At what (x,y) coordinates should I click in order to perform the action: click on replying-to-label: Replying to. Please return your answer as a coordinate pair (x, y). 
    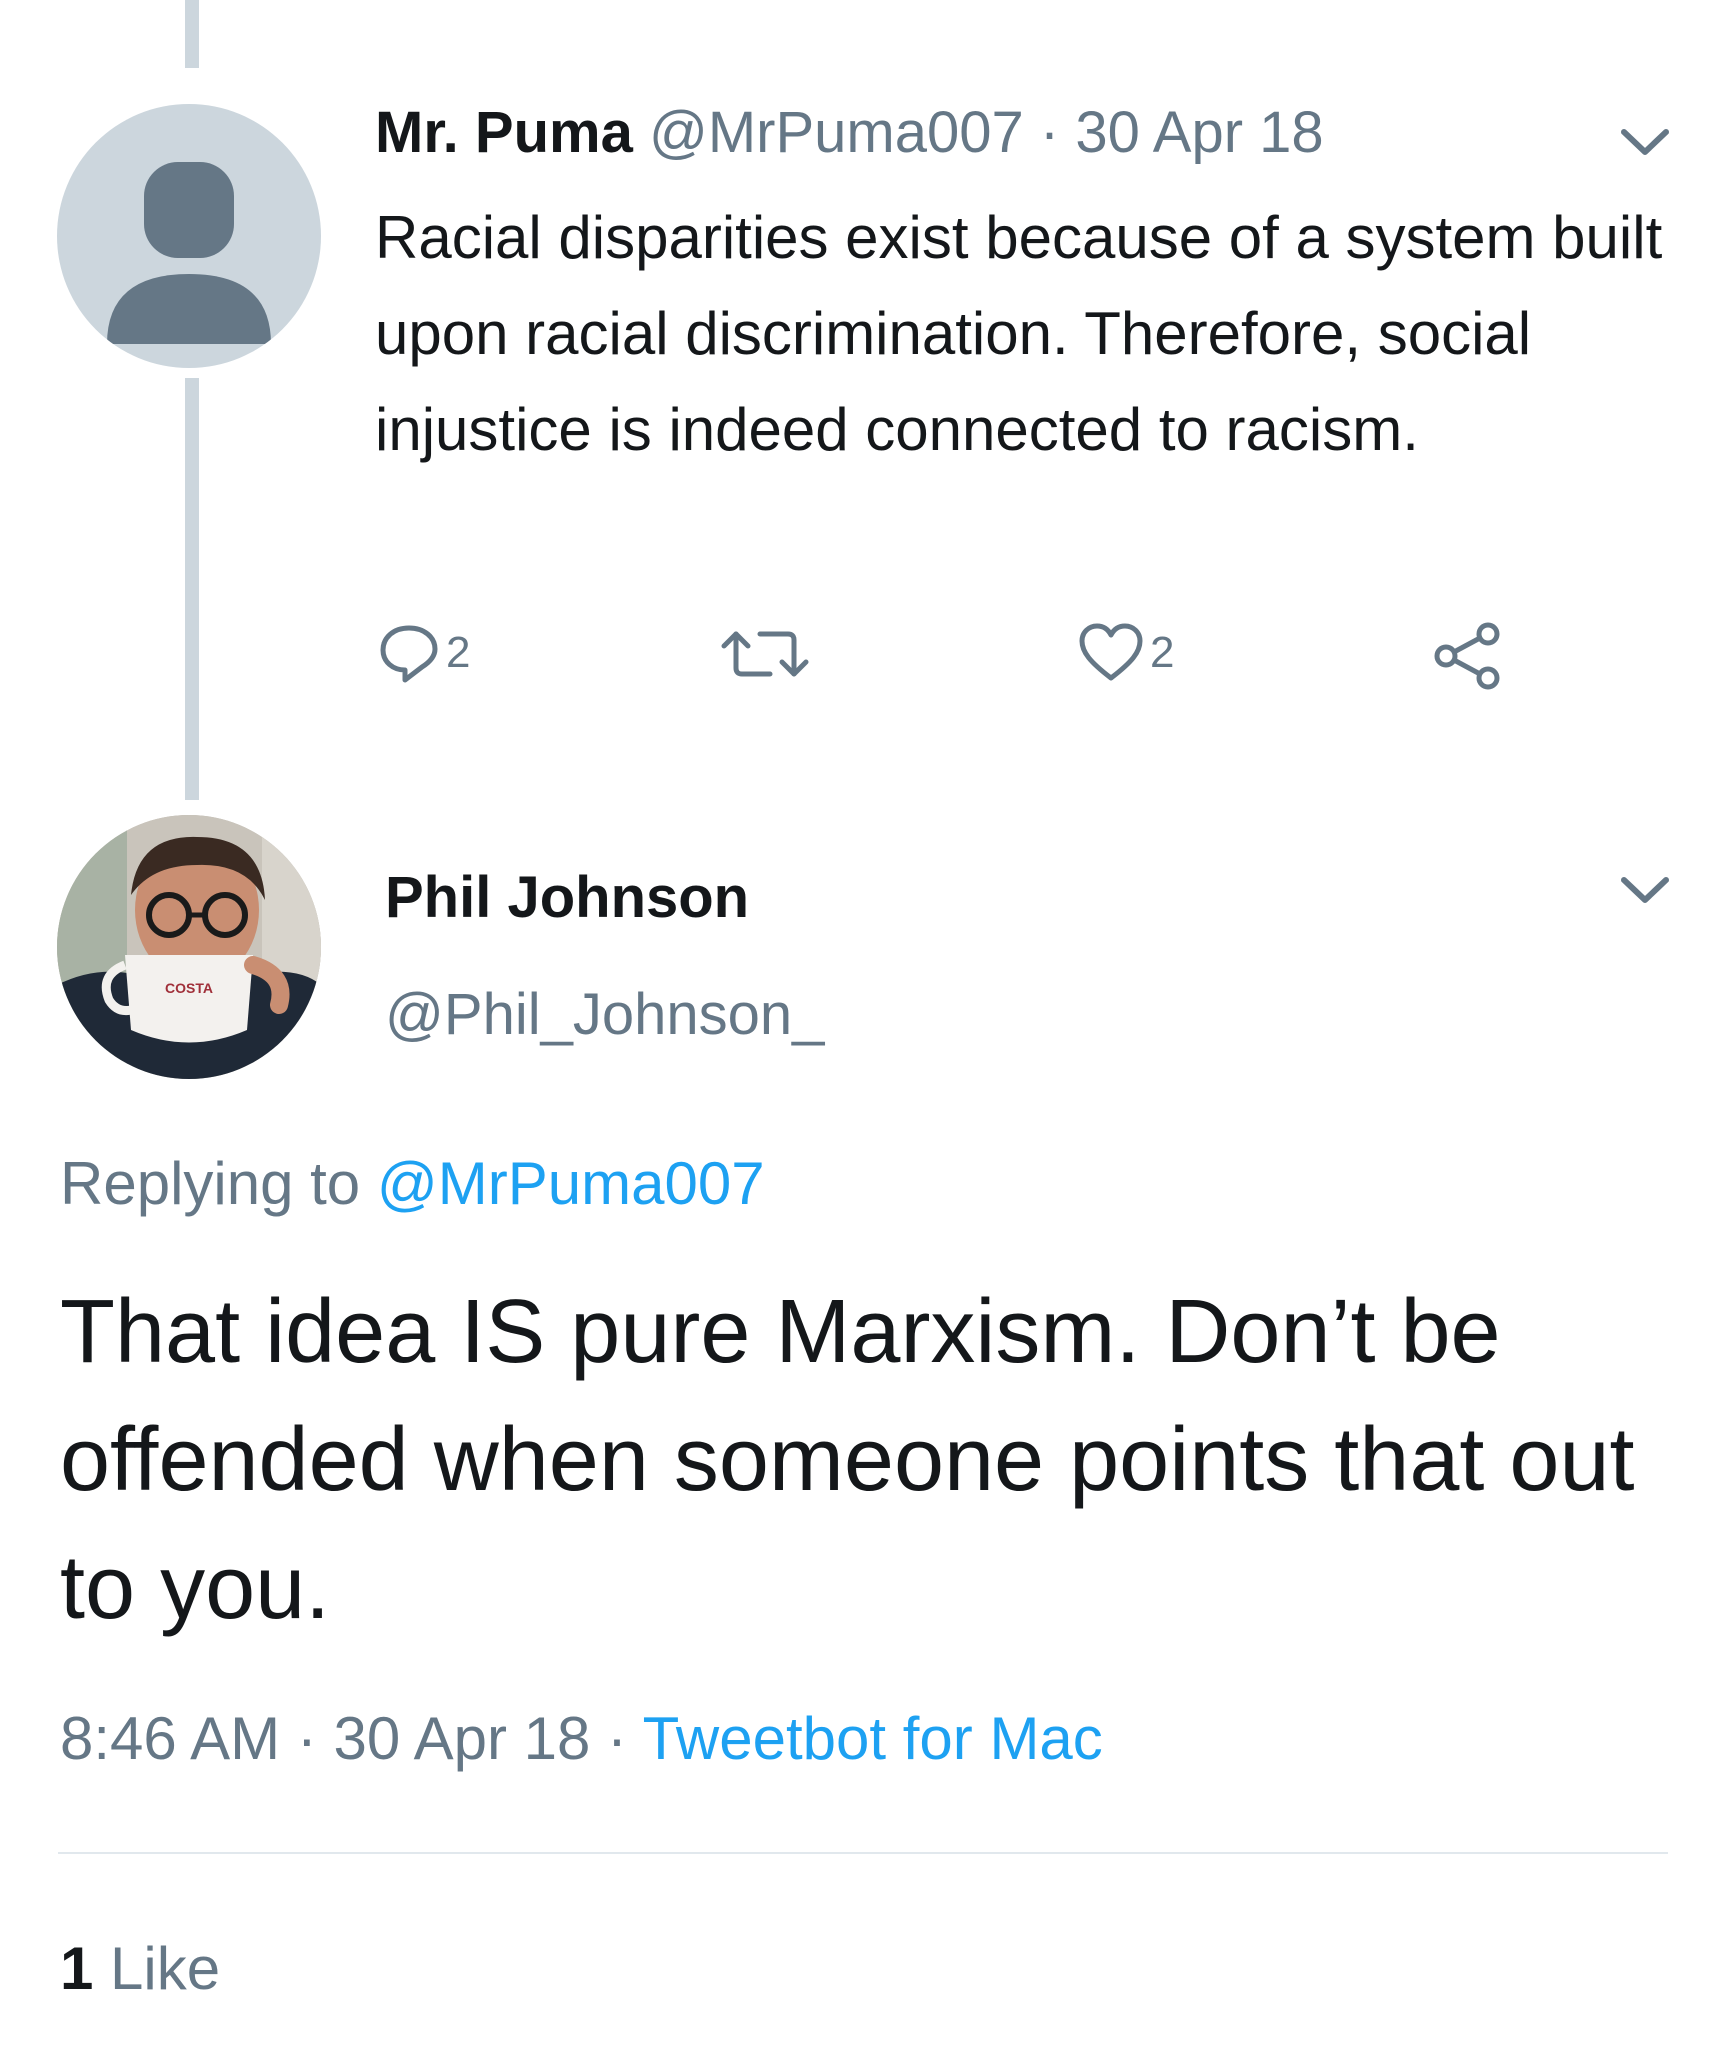
    Looking at the image, I should click on (210, 1183).